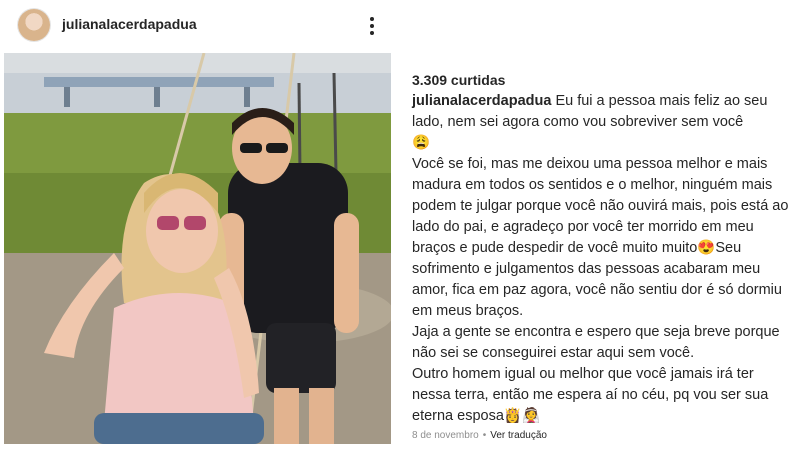  I want to click on likes-count: 3.309 curtidas, so click(602, 80).